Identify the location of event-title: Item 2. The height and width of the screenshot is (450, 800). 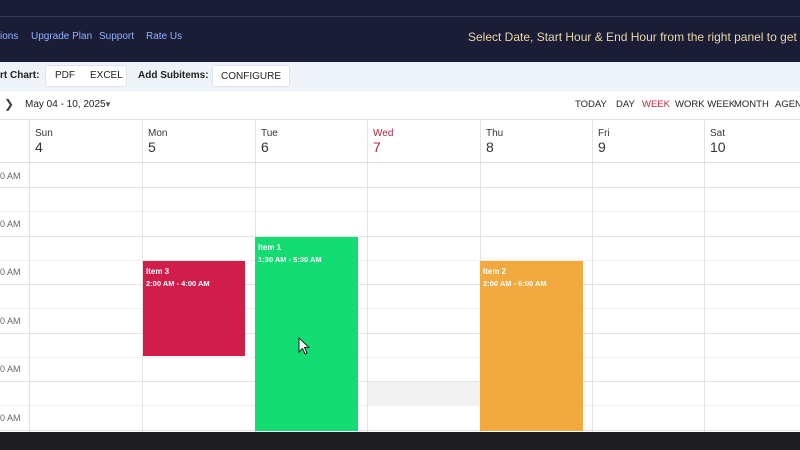
(495, 271).